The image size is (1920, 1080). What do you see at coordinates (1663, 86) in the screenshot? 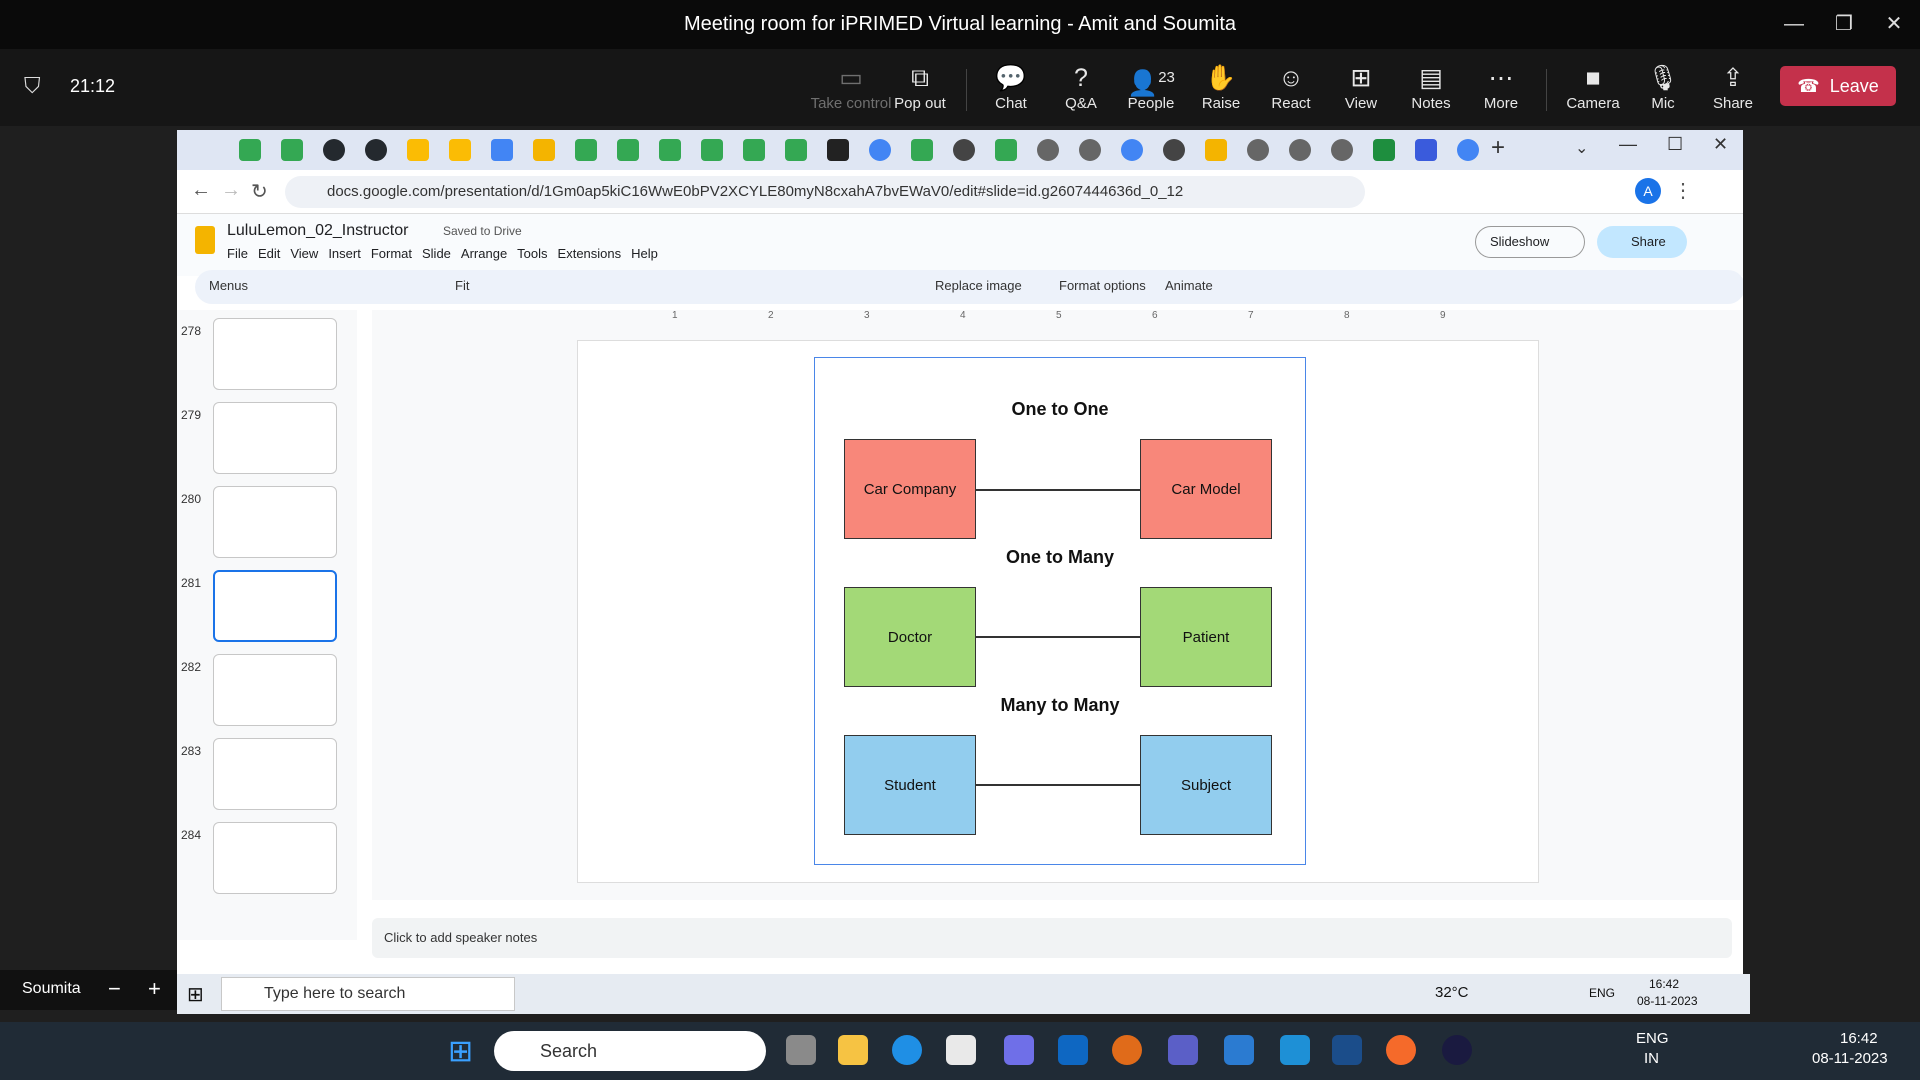
I see `mic-button: 🎙 Mic` at bounding box center [1663, 86].